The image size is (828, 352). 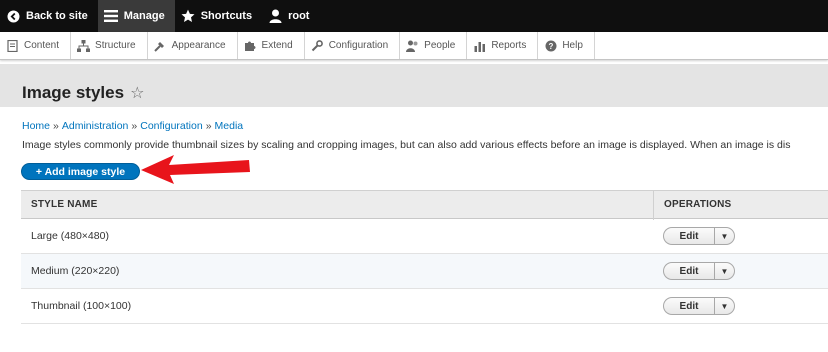 I want to click on shortcuts-label: Shortcuts, so click(x=226, y=16).